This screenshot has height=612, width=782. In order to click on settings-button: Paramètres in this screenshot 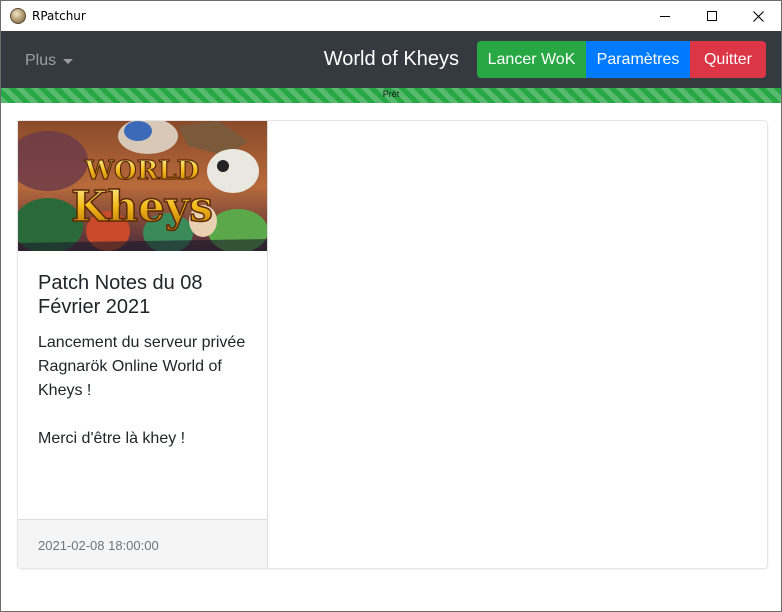, I will do `click(638, 59)`.